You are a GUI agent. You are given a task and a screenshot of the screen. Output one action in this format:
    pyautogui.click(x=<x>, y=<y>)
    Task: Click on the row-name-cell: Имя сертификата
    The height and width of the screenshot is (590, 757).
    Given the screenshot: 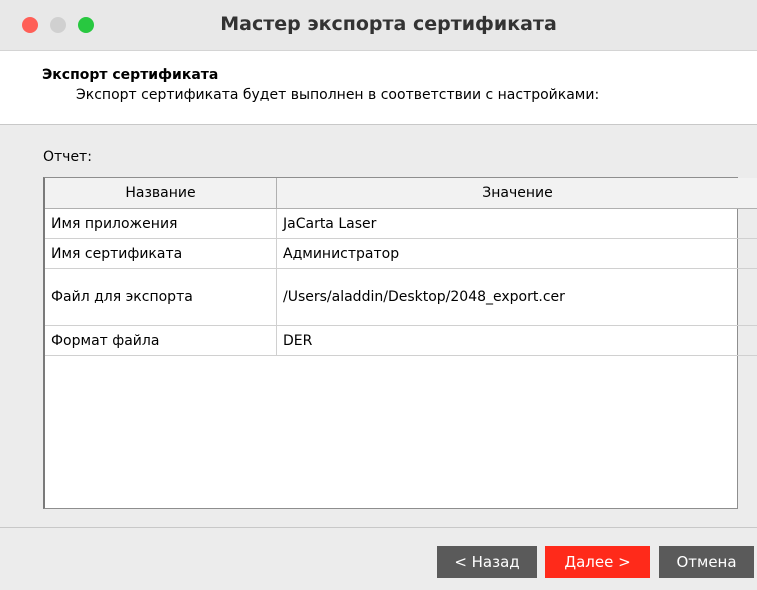 What is the action you would take?
    pyautogui.click(x=161, y=253)
    